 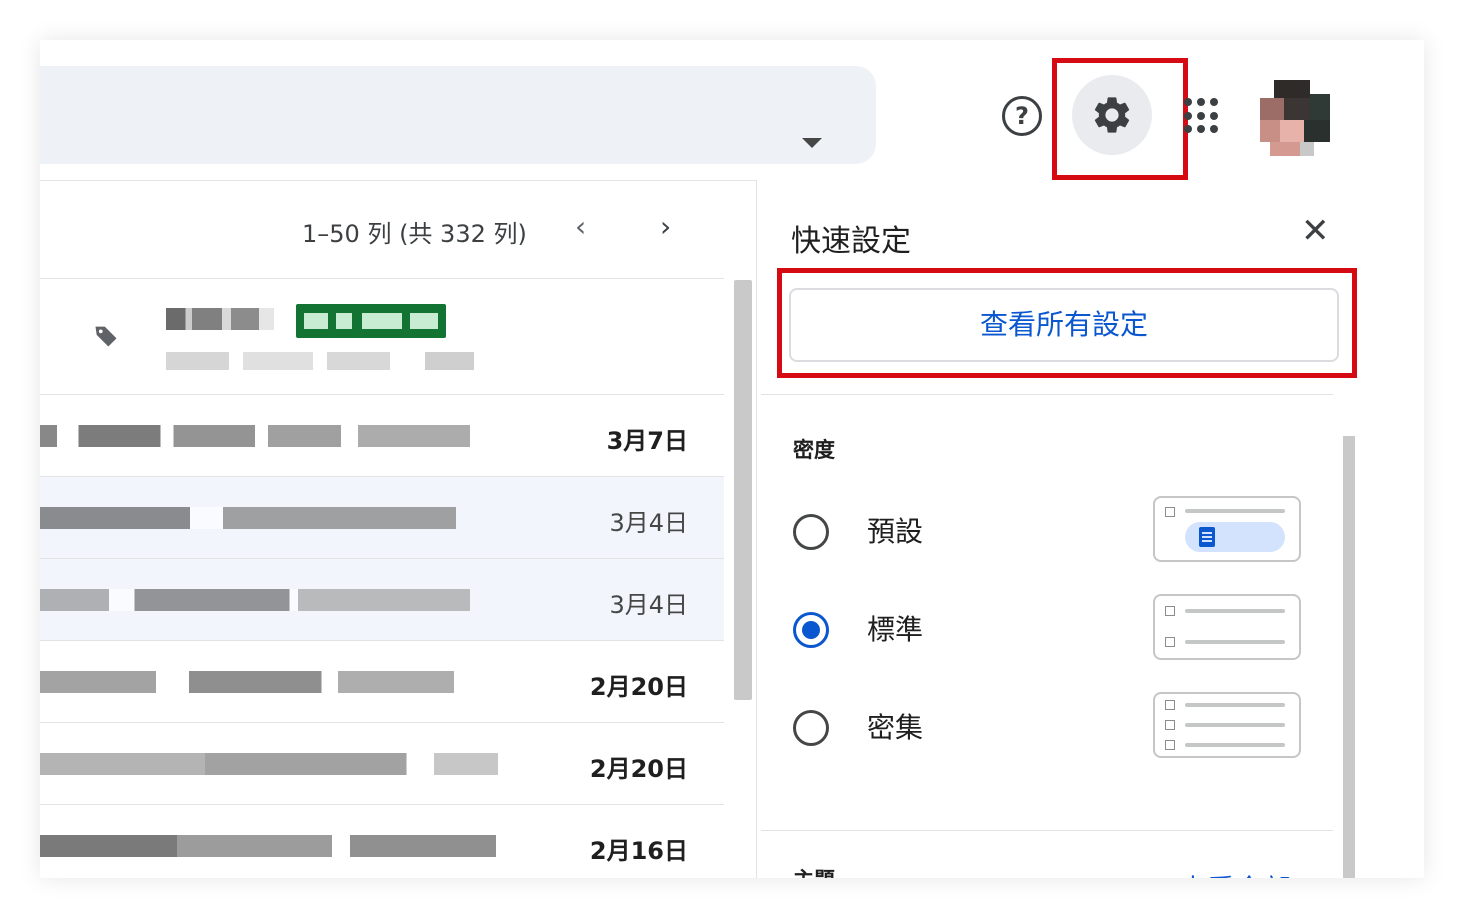 What do you see at coordinates (851, 241) in the screenshot?
I see `quick-settings-title: 快速設定` at bounding box center [851, 241].